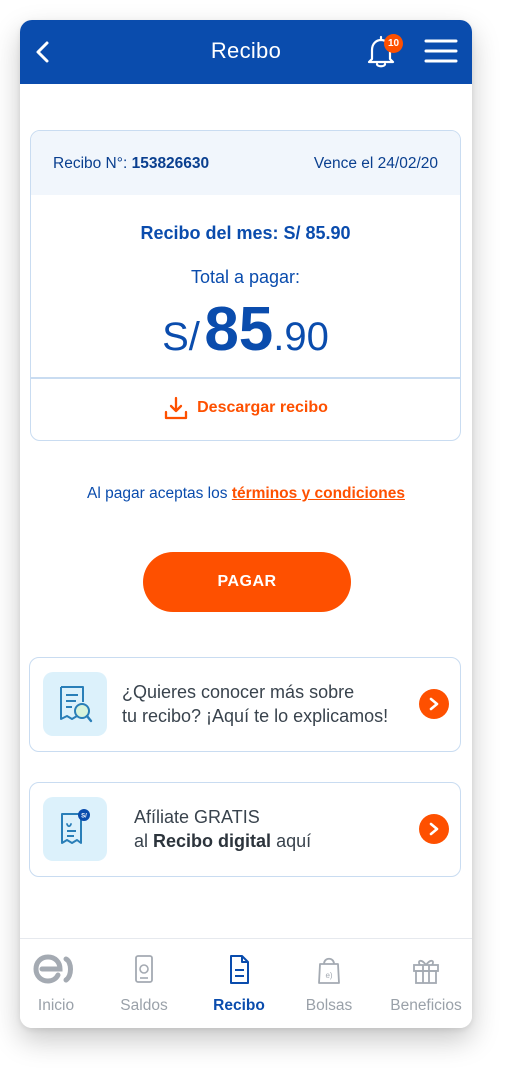 Image resolution: width=526 pixels, height=1082 pixels. I want to click on tab-saldos-label: Saldos, so click(144, 1005).